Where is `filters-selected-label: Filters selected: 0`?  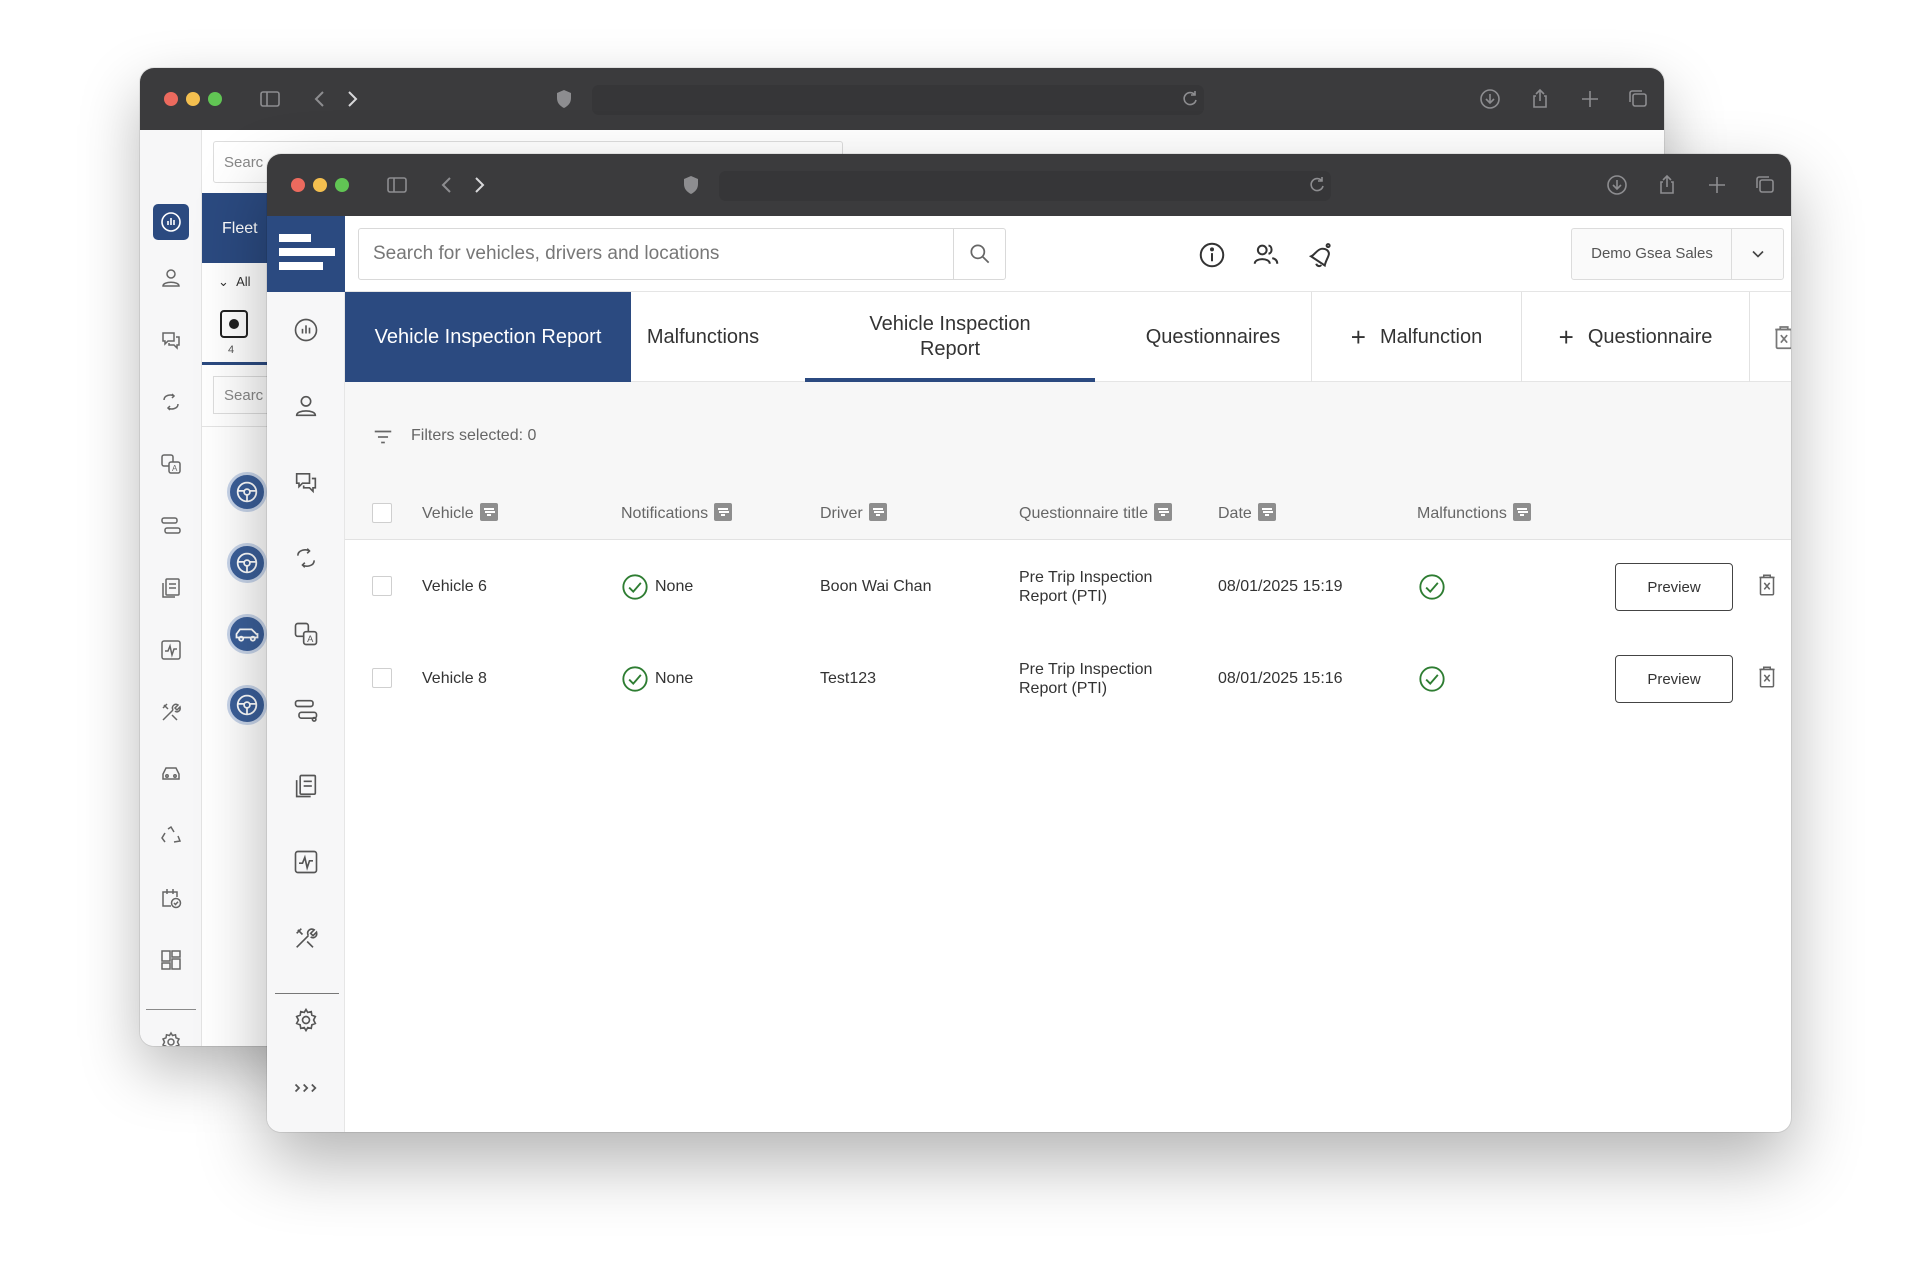
filters-selected-label: Filters selected: 0 is located at coordinates (474, 435).